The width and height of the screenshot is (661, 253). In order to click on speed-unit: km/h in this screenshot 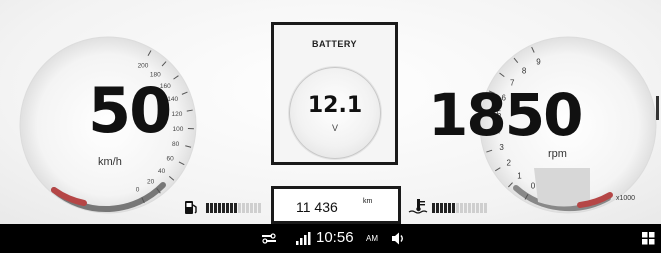, I will do `click(110, 162)`.